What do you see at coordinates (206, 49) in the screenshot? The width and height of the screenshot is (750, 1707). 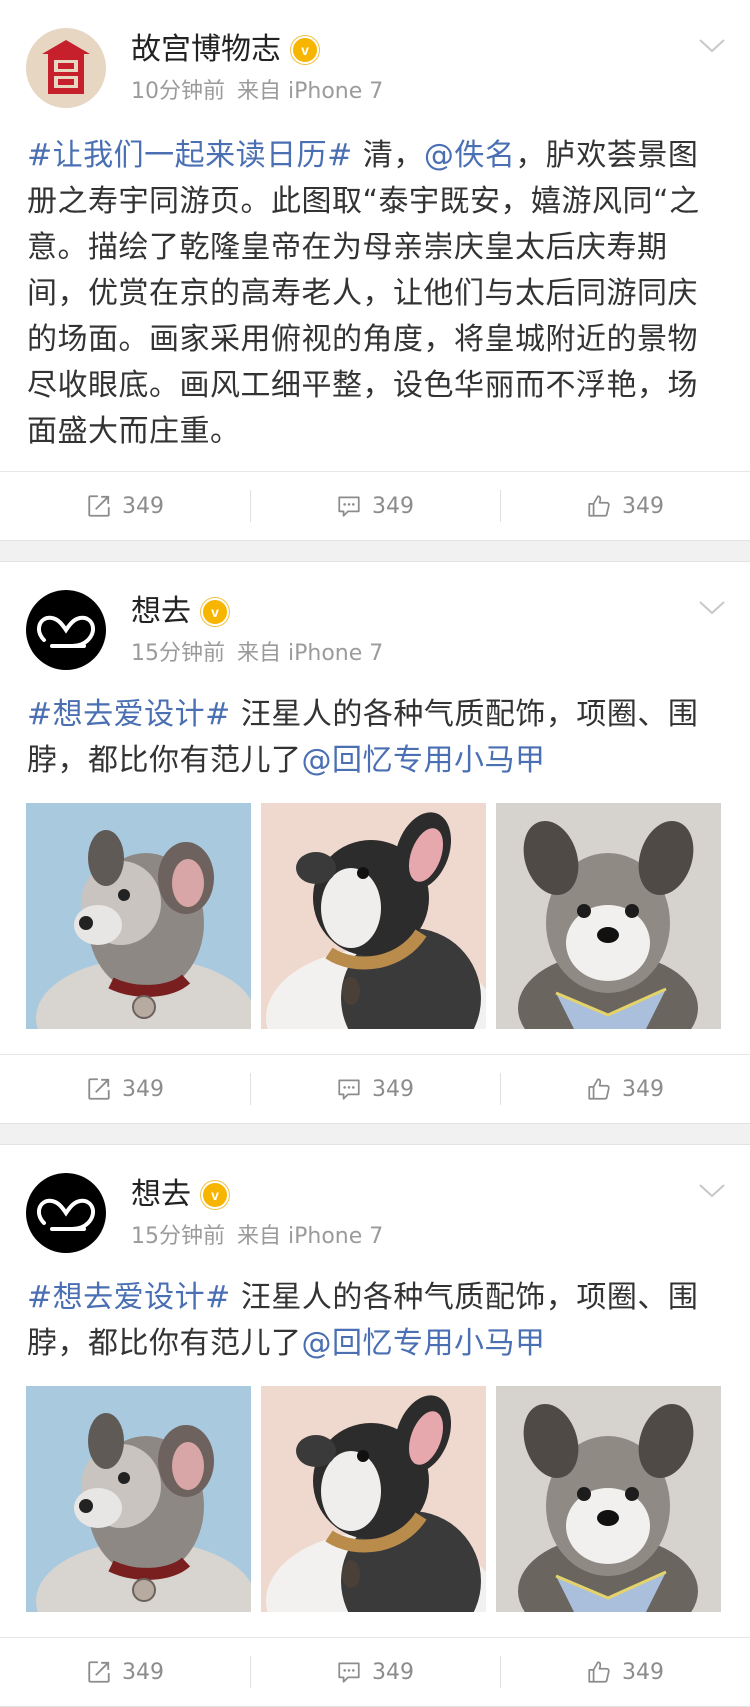 I see `author-name-text: 故宫博物志` at bounding box center [206, 49].